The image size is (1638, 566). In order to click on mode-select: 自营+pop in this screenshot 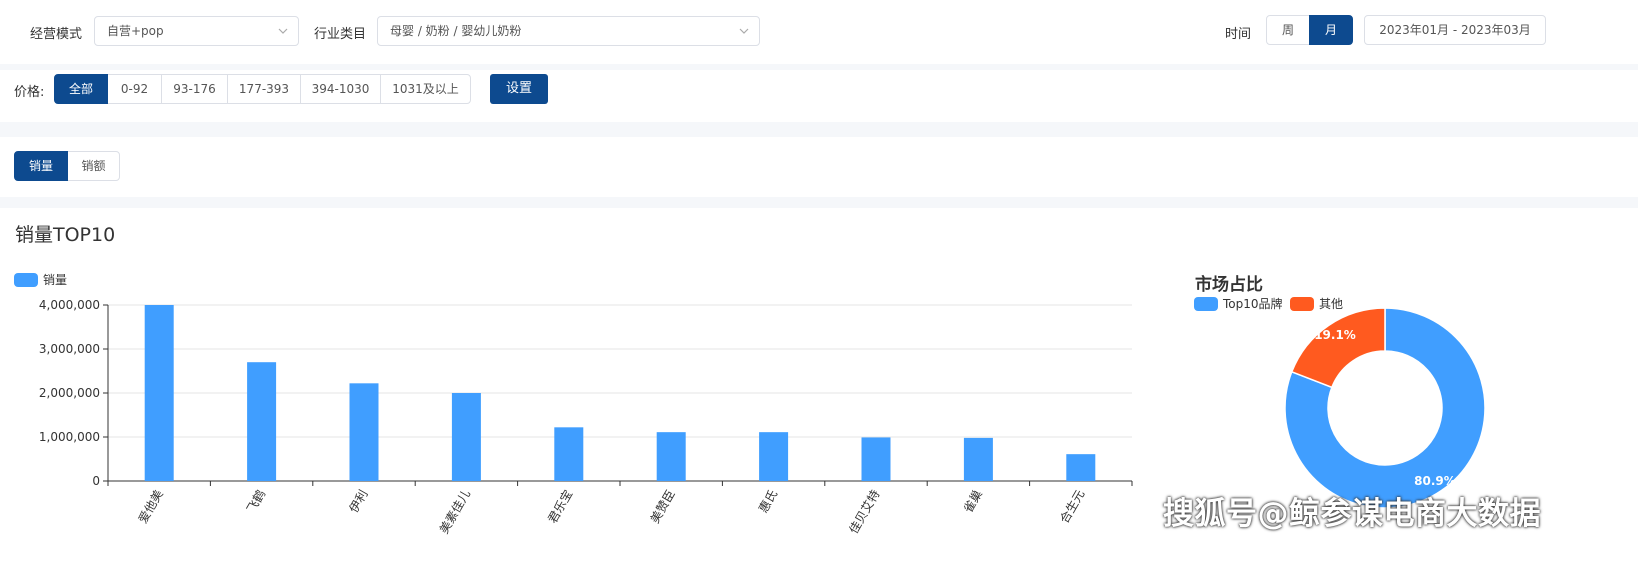, I will do `click(196, 31)`.